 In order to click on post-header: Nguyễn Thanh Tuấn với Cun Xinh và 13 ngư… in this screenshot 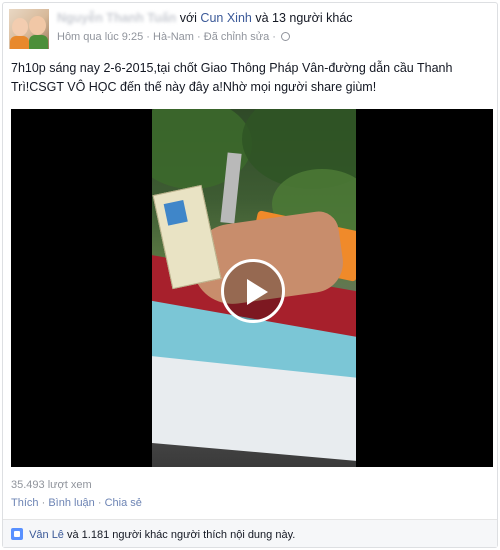, I will do `click(251, 31)`.